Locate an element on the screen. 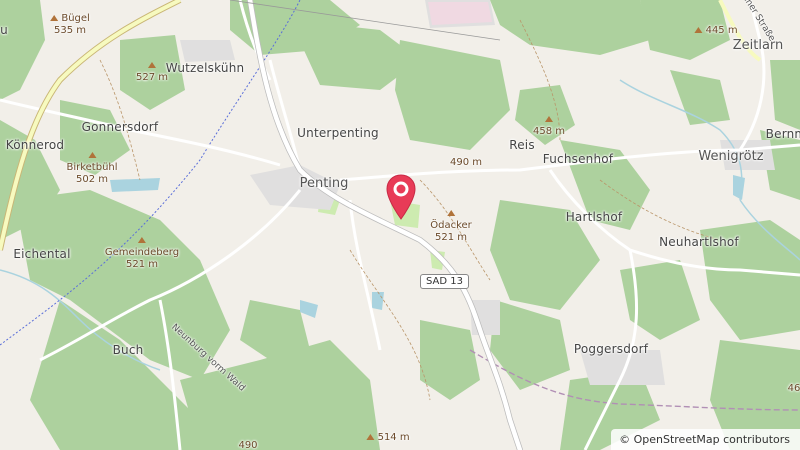 The height and width of the screenshot is (450, 800). place-label-reis: Reis is located at coordinates (522, 145).